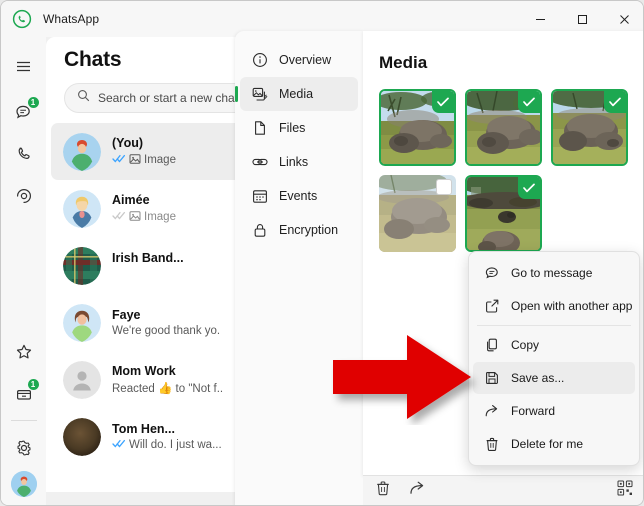 The width and height of the screenshot is (644, 506). I want to click on app-title: WhatsApp, so click(71, 19).